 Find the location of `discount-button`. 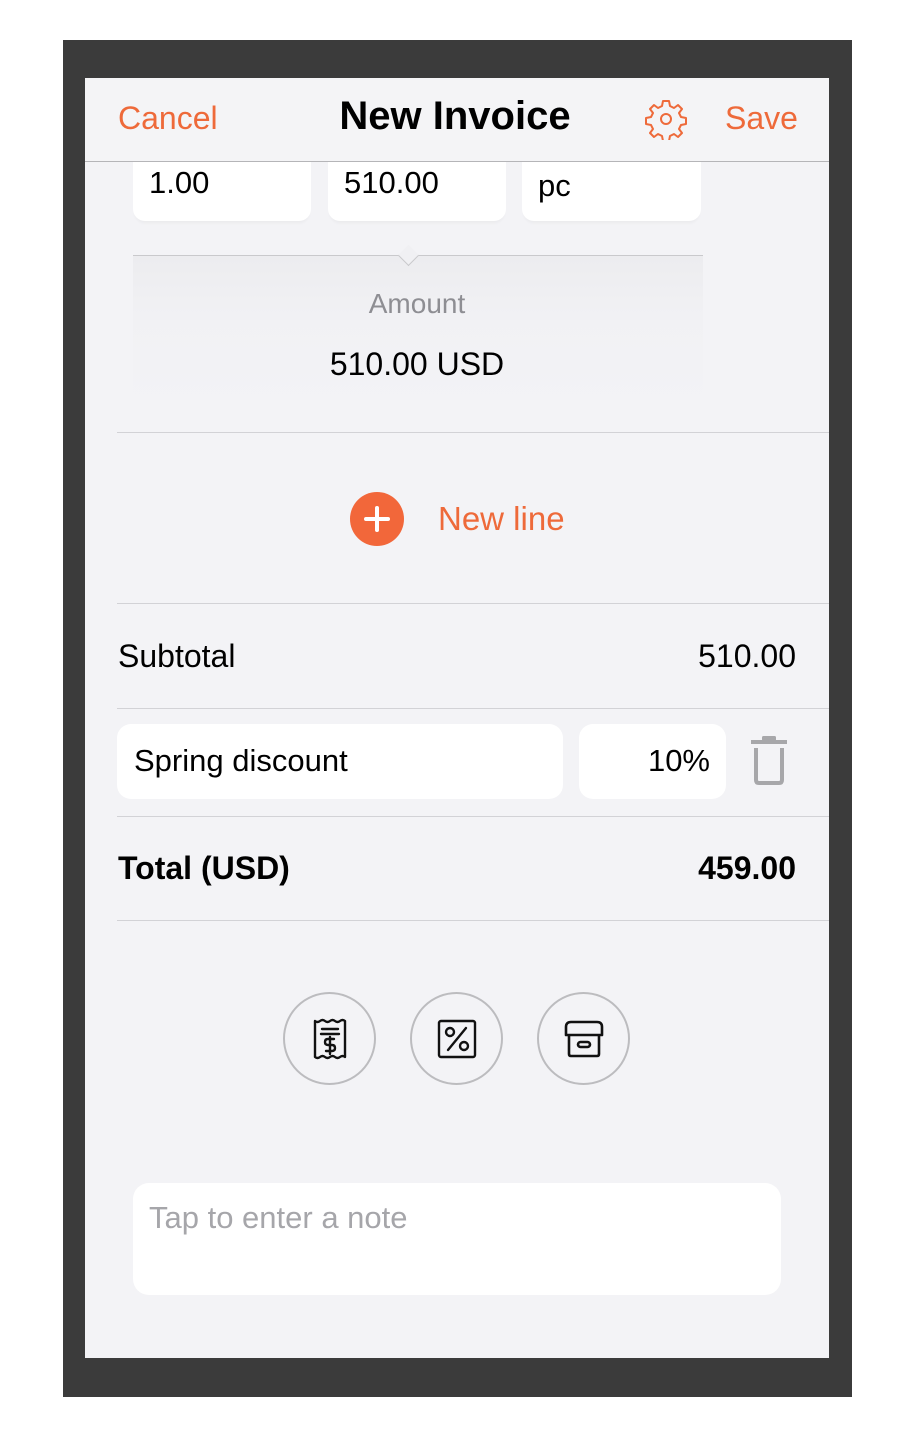

discount-button is located at coordinates (456, 1038).